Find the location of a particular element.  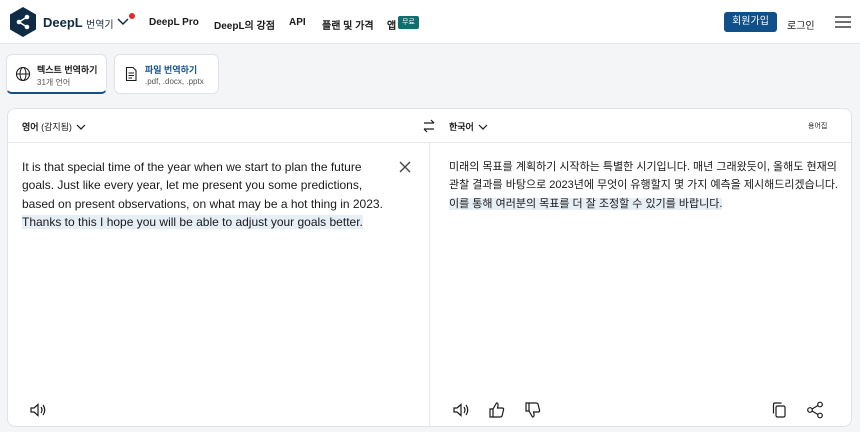

copy-icon is located at coordinates (779, 410).